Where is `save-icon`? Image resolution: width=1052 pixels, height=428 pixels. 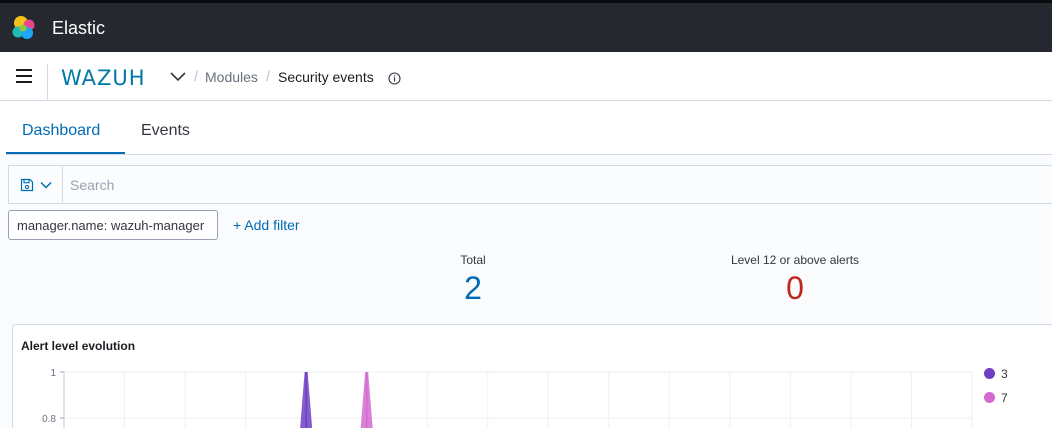
save-icon is located at coordinates (27, 185).